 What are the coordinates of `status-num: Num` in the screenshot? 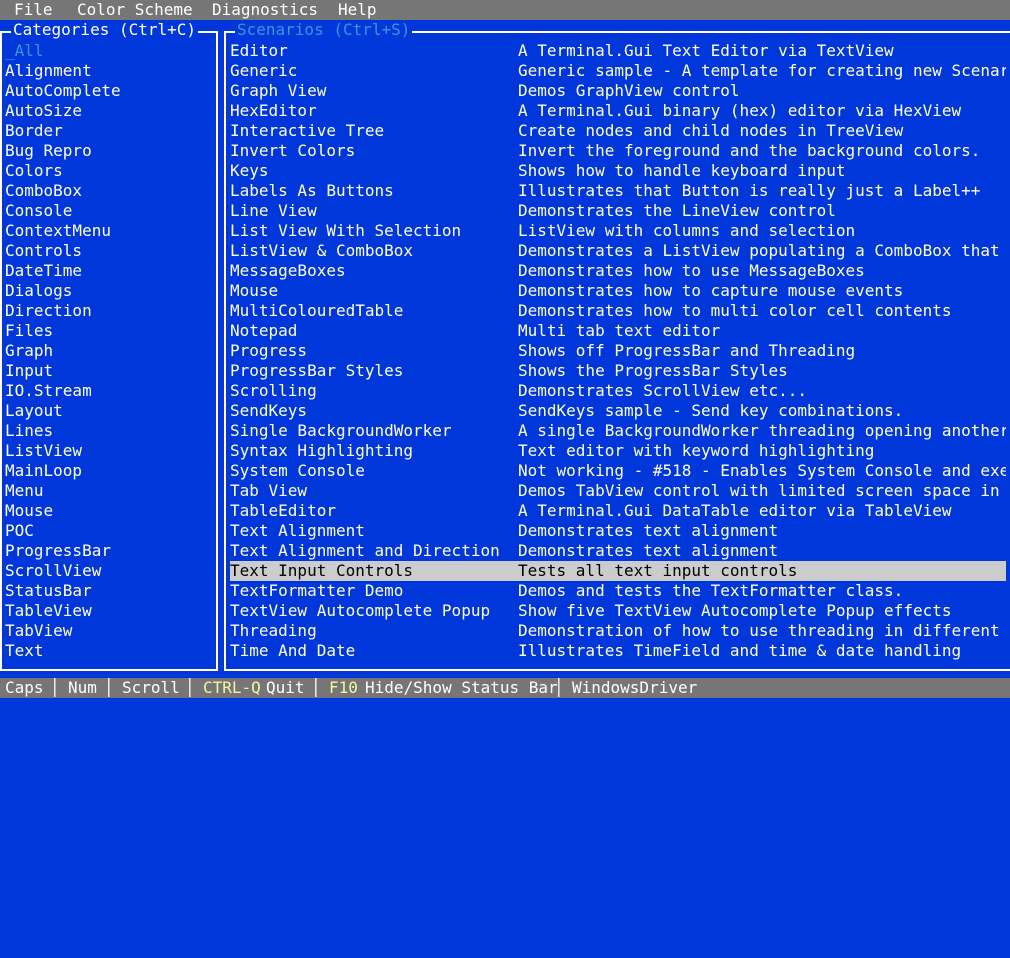 It's located at (82, 687).